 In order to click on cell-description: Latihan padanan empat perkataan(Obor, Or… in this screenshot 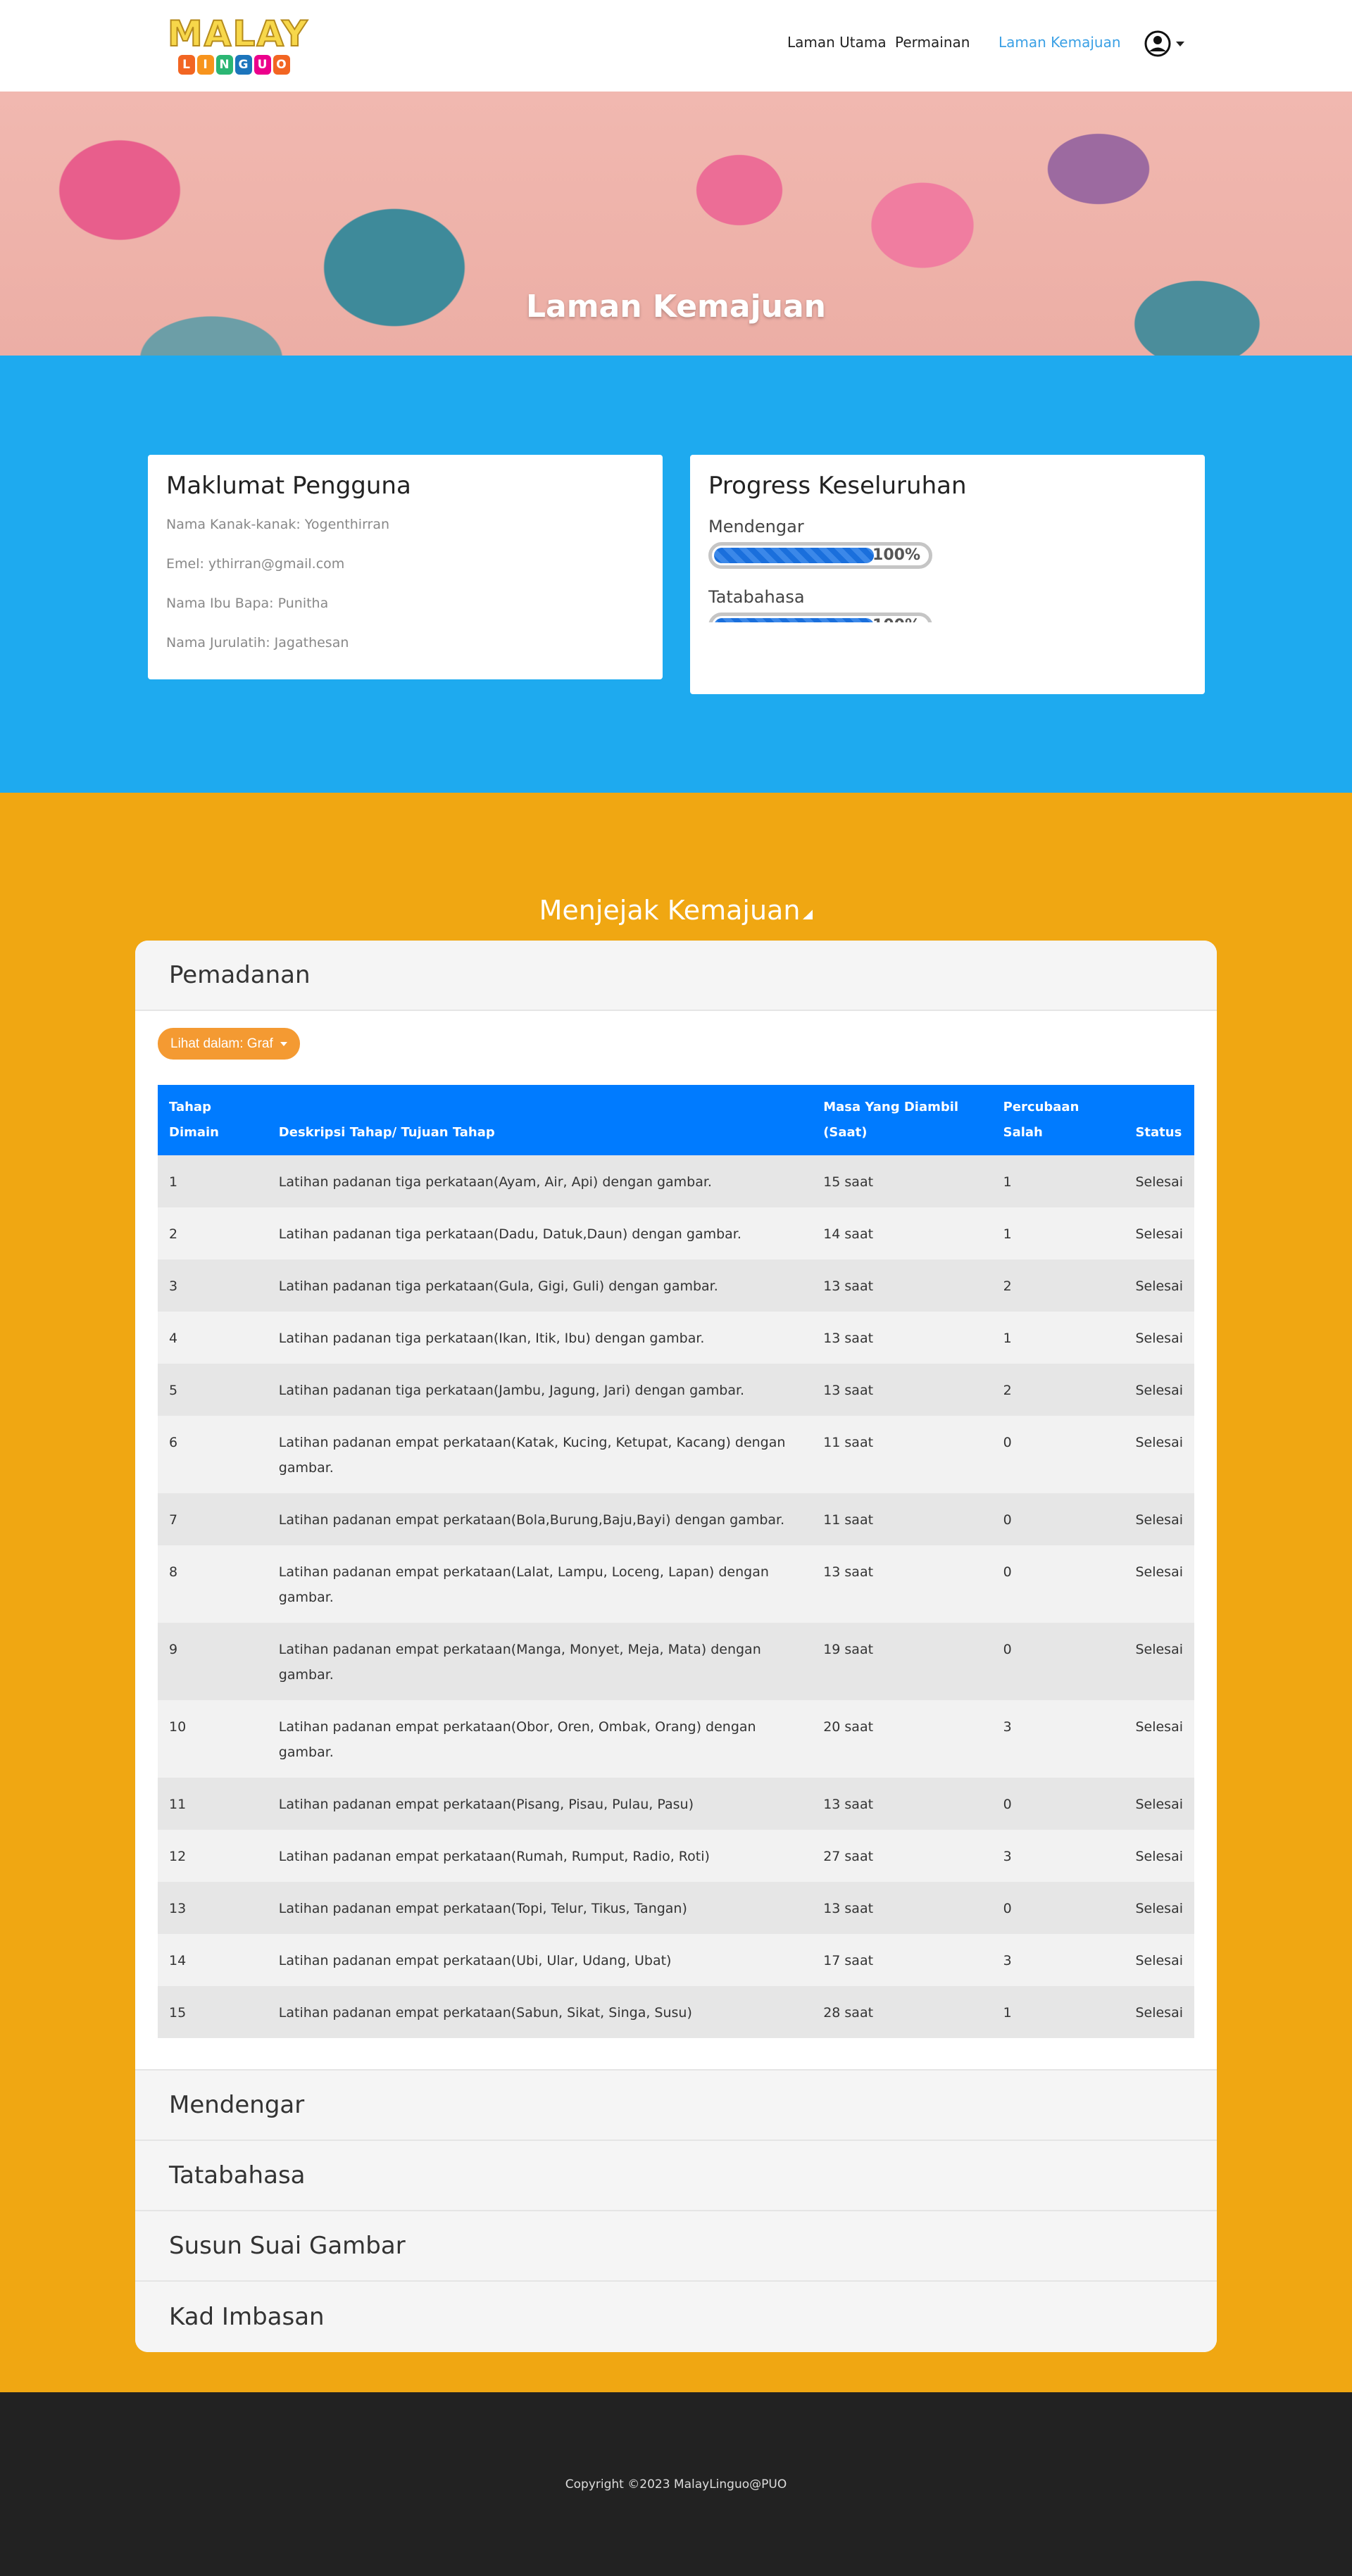, I will do `click(517, 1740)`.